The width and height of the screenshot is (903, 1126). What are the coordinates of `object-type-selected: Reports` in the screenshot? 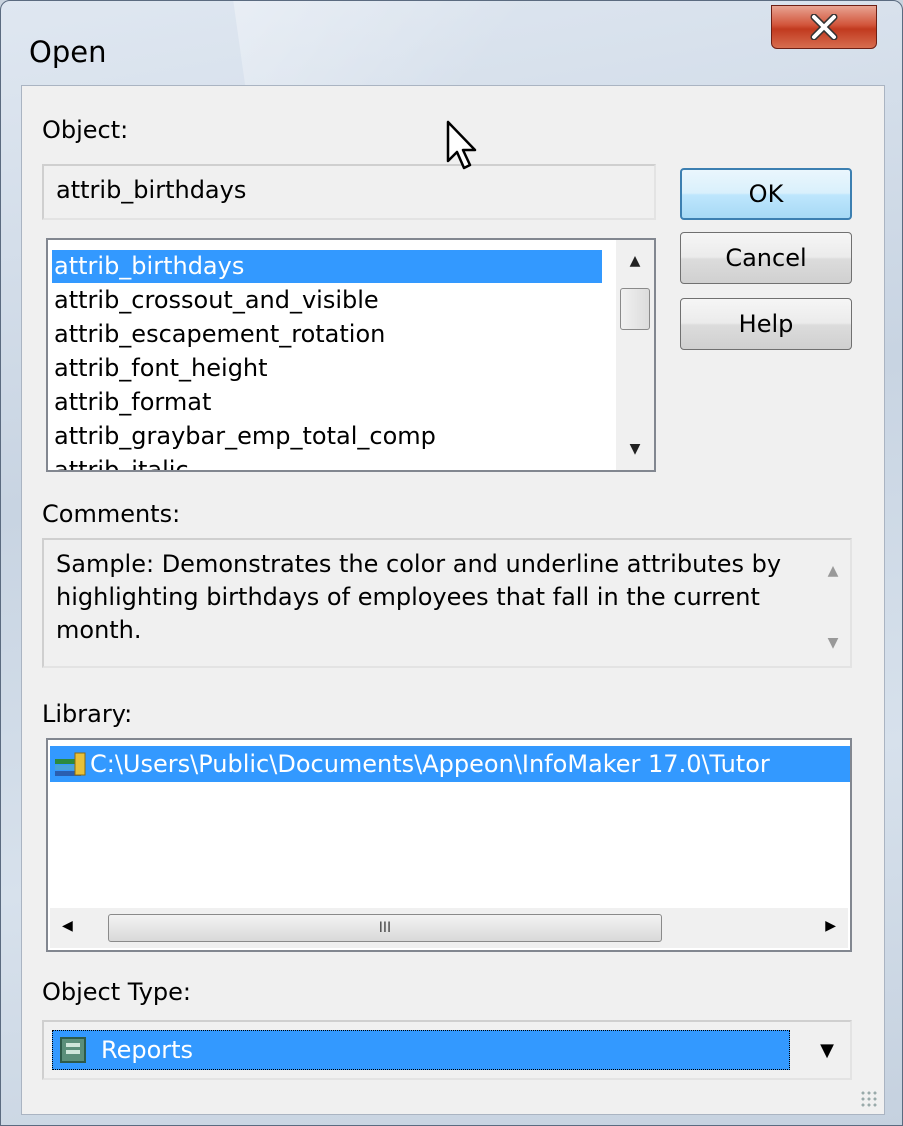 It's located at (421, 1050).